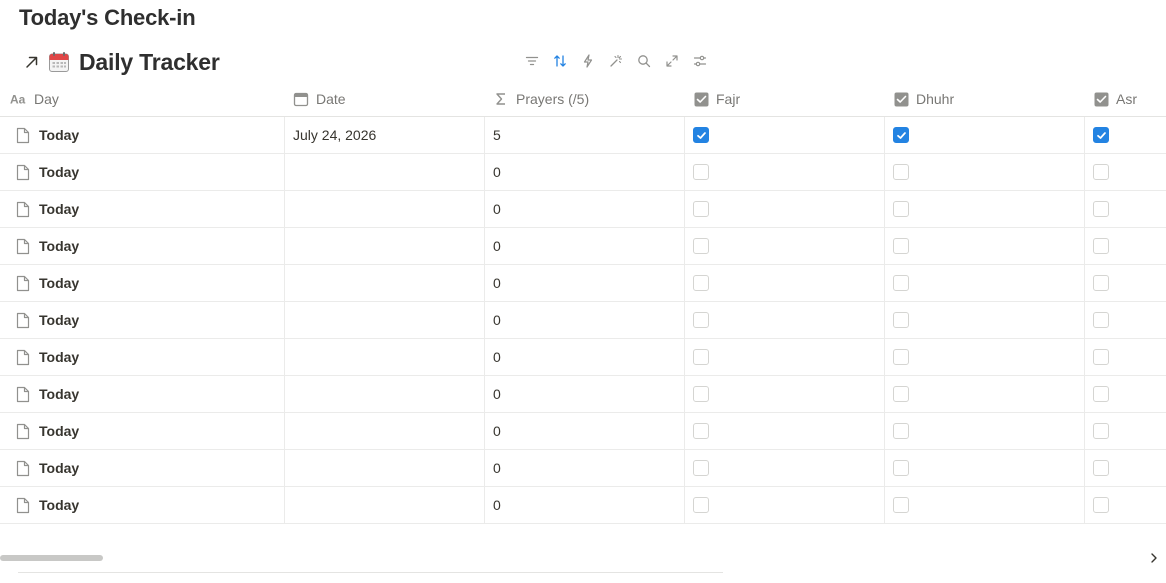 Image resolution: width=1166 pixels, height=583 pixels. I want to click on cell-date: July 24, 2026, so click(384, 135).